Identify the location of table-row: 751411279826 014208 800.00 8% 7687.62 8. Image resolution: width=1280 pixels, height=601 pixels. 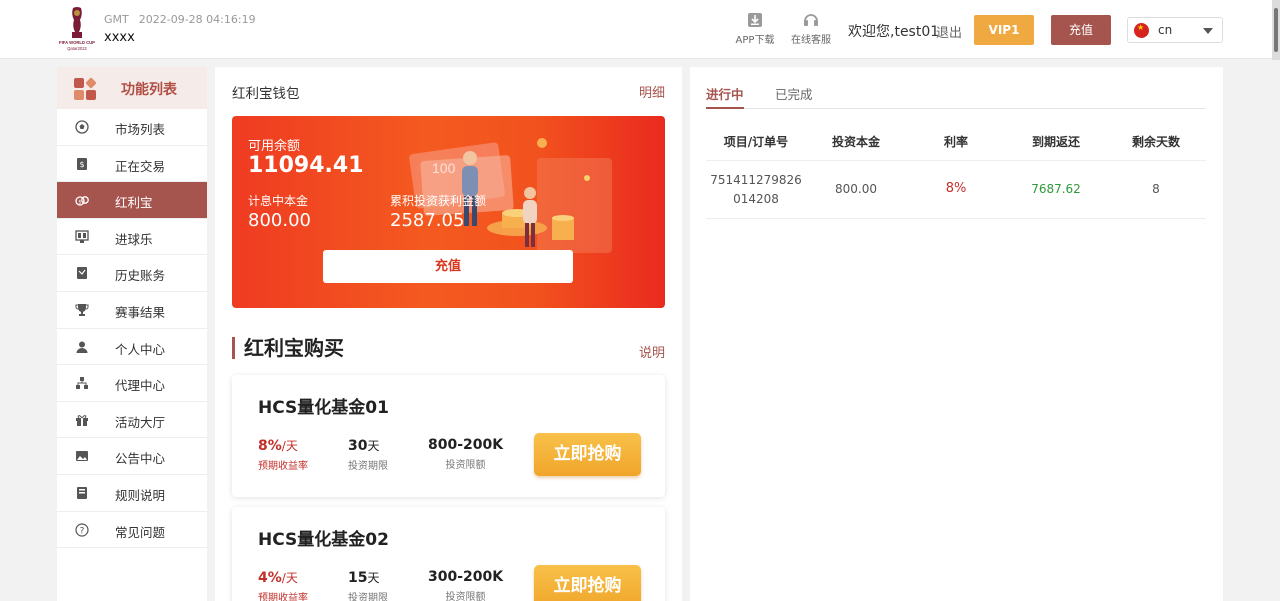
(956, 190).